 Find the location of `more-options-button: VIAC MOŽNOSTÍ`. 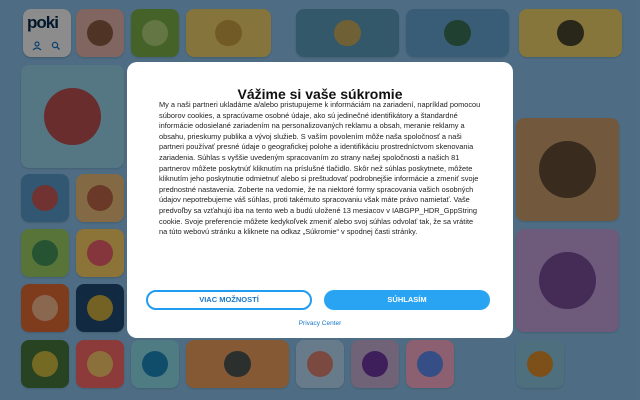

more-options-button: VIAC MOŽNOSTÍ is located at coordinates (229, 300).